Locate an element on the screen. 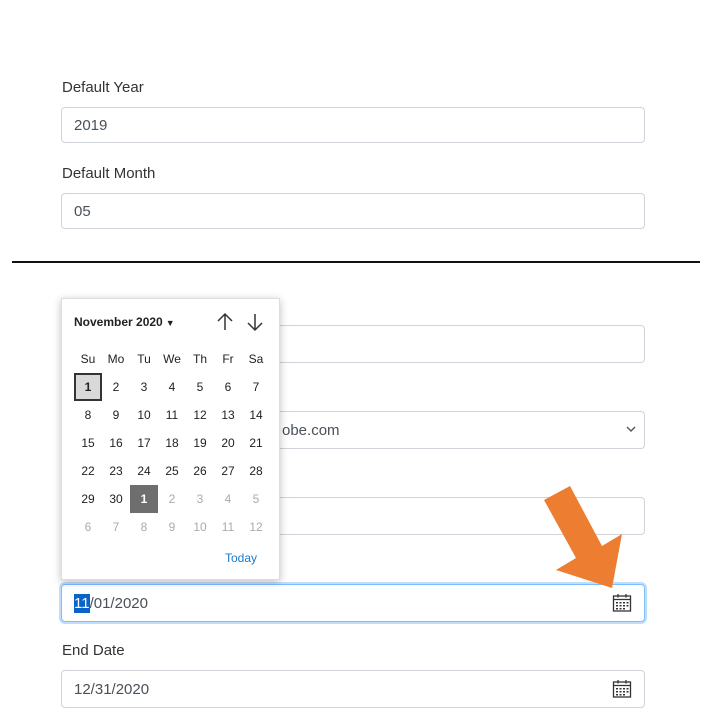  next-month-button is located at coordinates (255, 322).